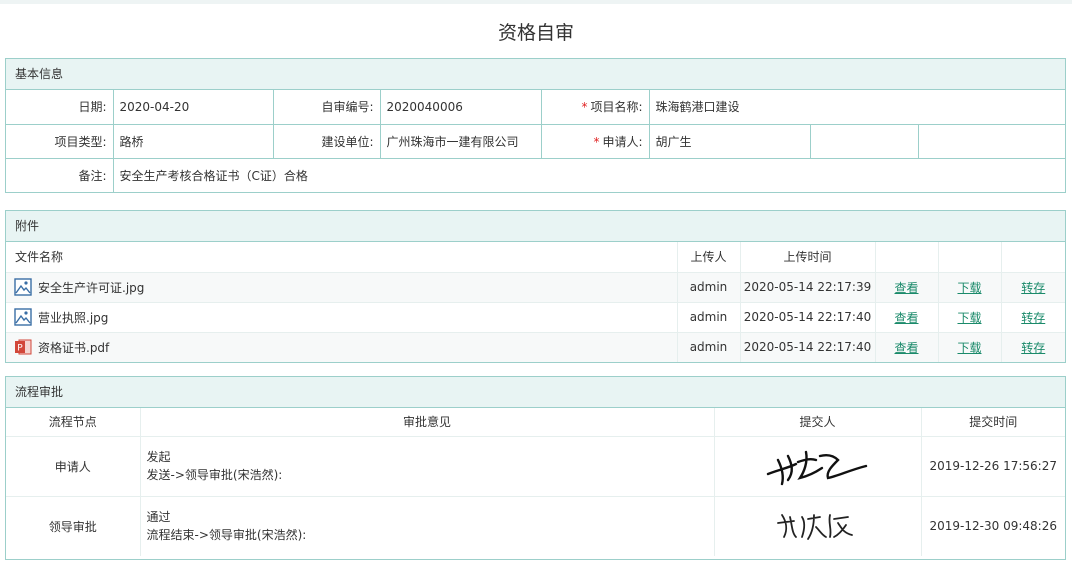 This screenshot has width=1072, height=568. What do you see at coordinates (193, 107) in the screenshot?
I see `date-value: 2020-04-20` at bounding box center [193, 107].